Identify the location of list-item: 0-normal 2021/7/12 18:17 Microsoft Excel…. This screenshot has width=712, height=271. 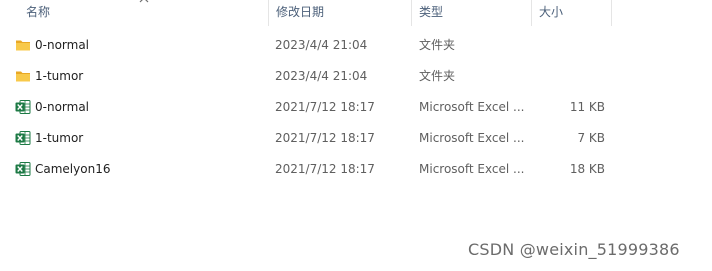
(310, 107).